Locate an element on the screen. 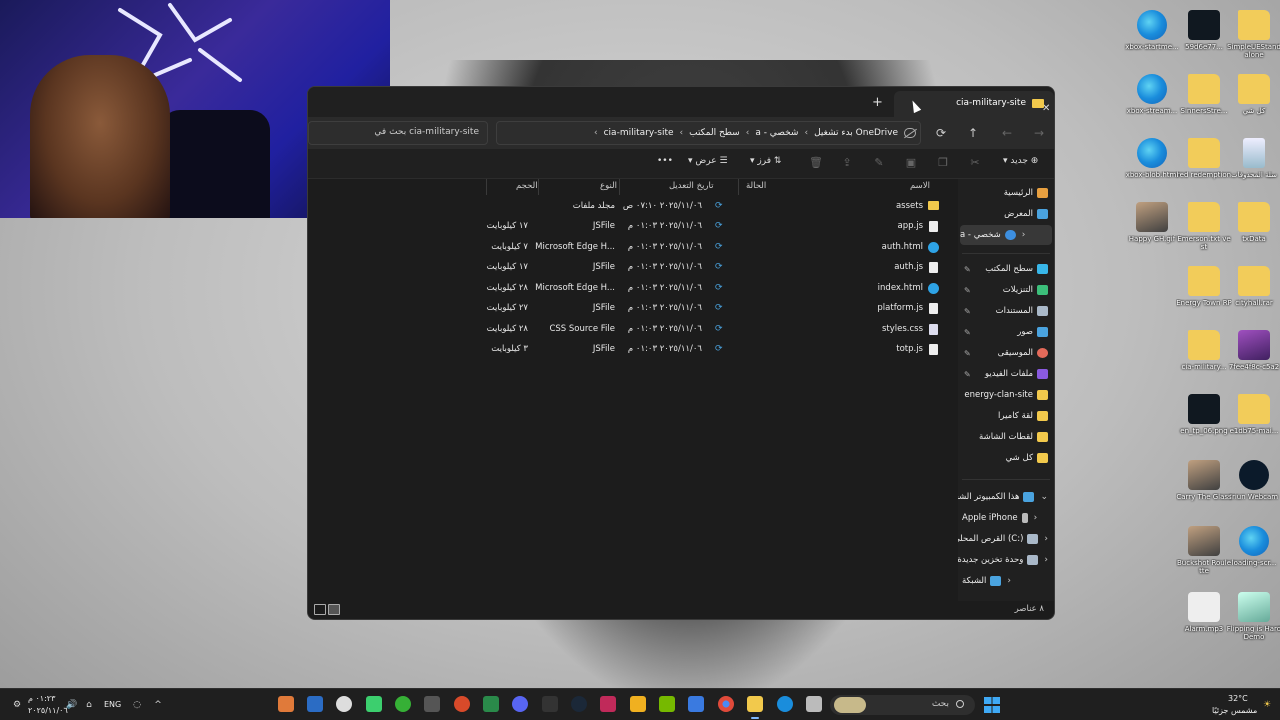 The image size is (1280, 720). sidebar-item-screenshots: لقطات الشاشة is located at coordinates (1005, 437).